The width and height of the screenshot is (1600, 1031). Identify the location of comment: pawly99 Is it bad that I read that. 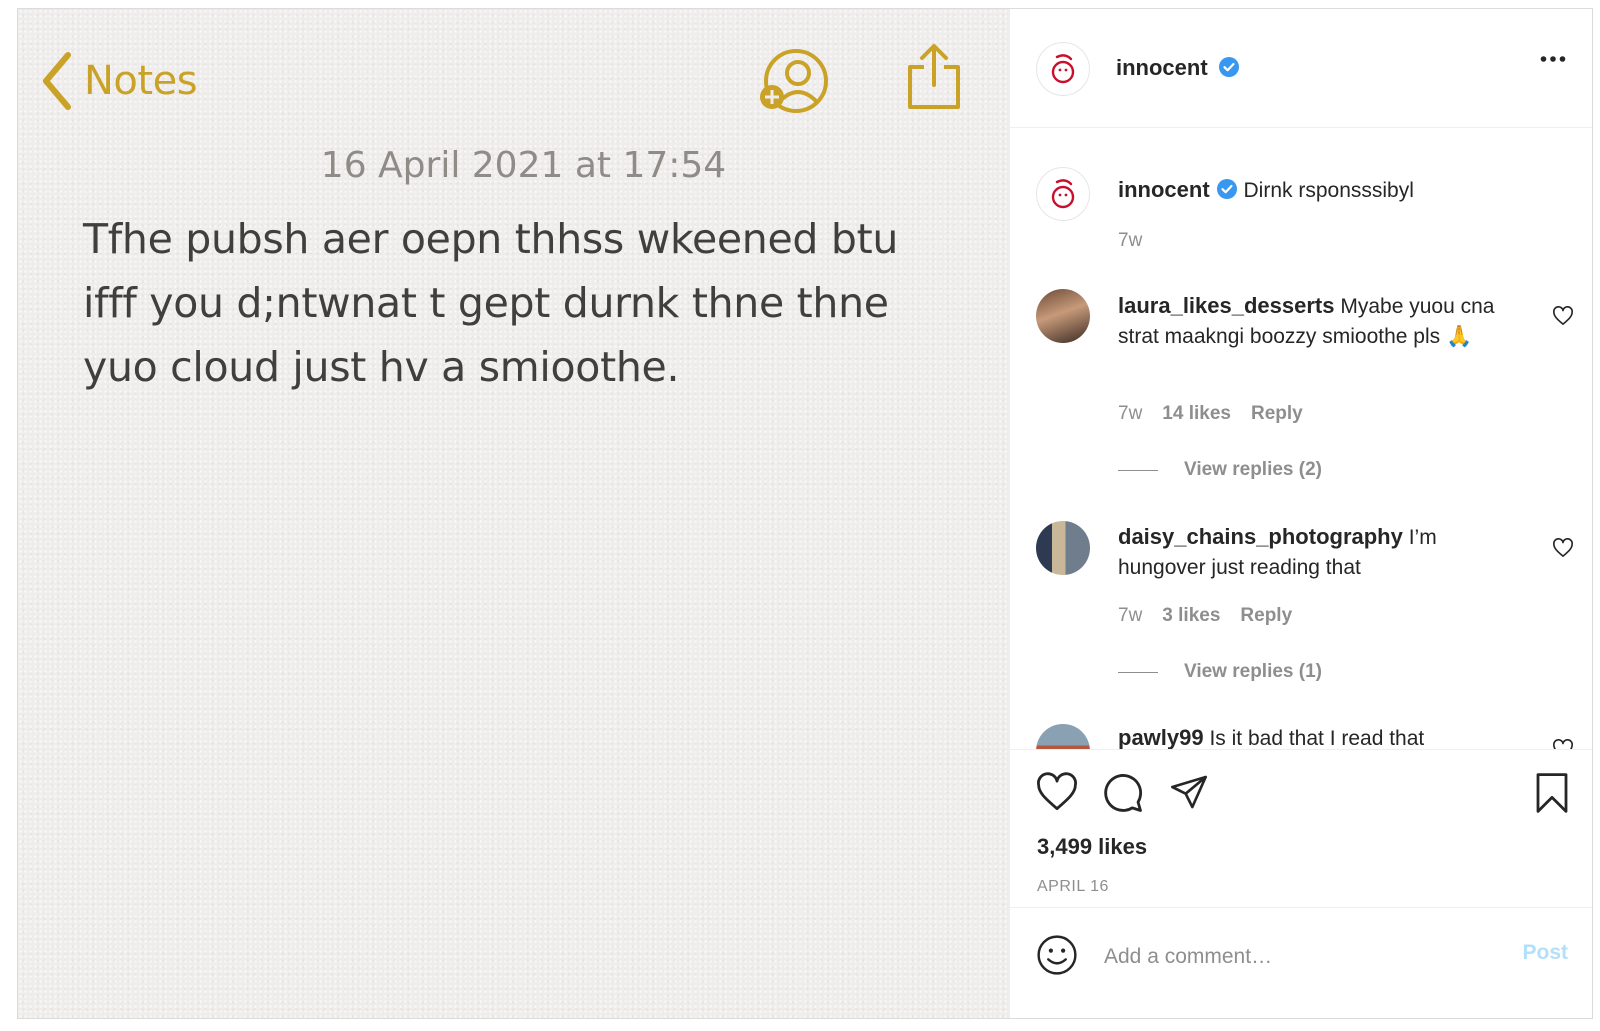
(1328, 736).